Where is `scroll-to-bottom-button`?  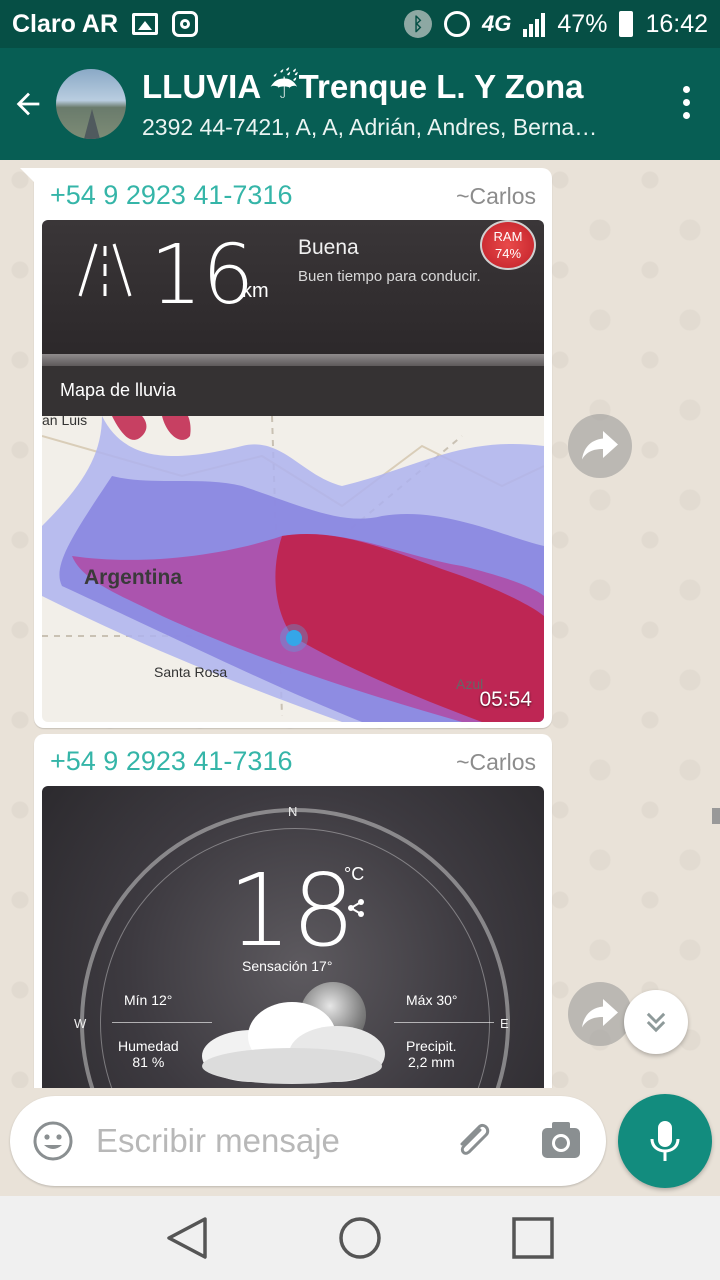
scroll-to-bottom-button is located at coordinates (656, 1022).